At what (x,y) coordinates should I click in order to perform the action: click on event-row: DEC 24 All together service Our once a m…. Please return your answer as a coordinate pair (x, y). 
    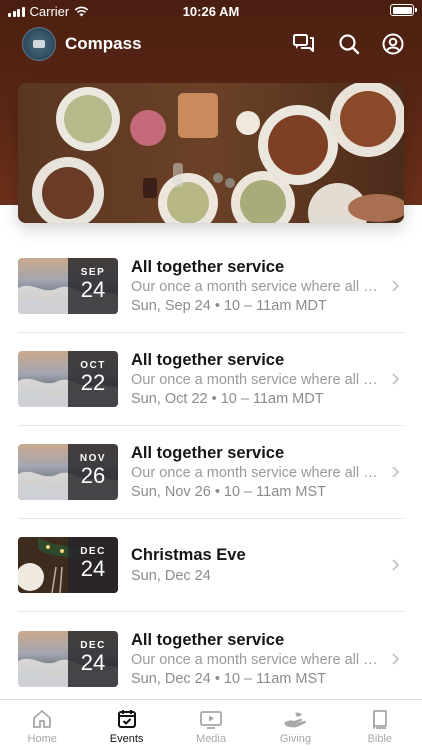
    Looking at the image, I should click on (211, 658).